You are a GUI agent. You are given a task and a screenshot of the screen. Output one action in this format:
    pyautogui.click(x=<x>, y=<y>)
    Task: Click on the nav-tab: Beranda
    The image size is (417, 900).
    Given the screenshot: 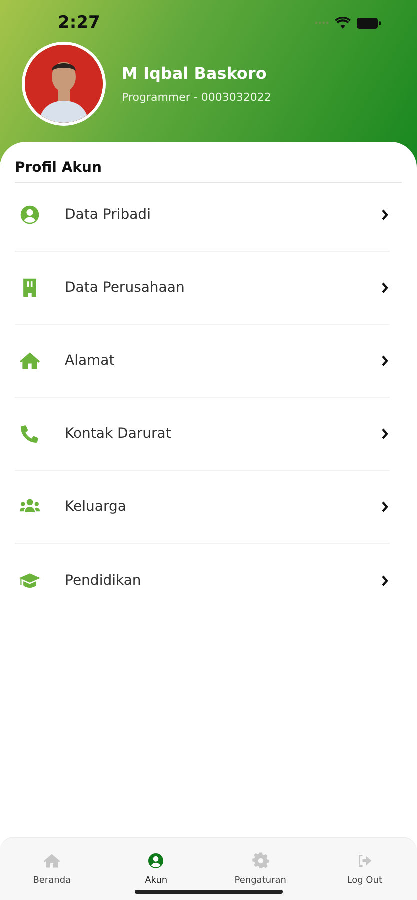 What is the action you would take?
    pyautogui.click(x=52, y=869)
    